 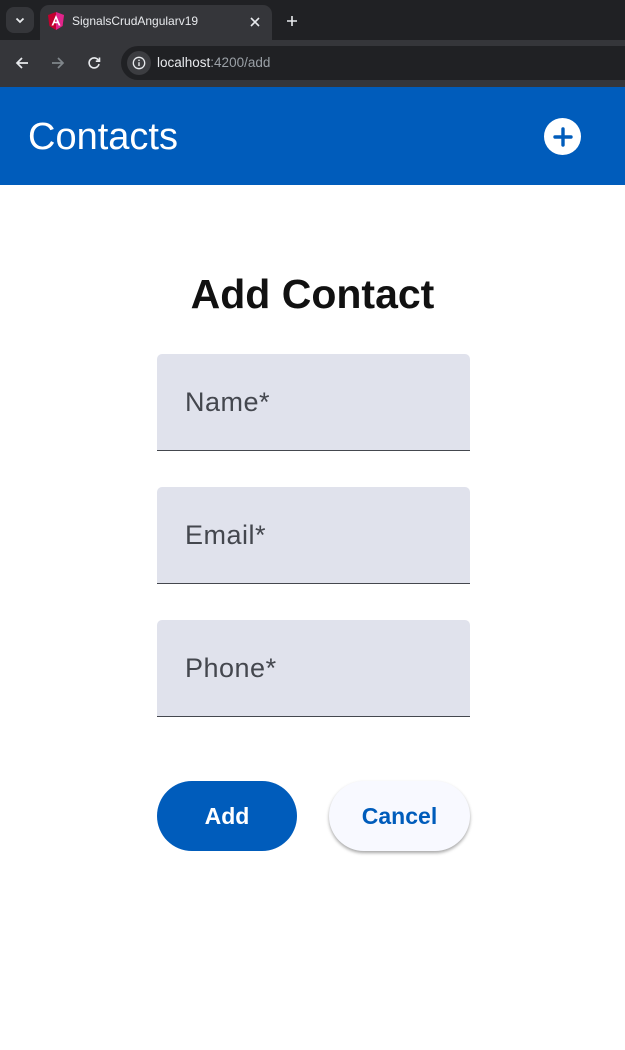 What do you see at coordinates (255, 22) in the screenshot?
I see `close-icon` at bounding box center [255, 22].